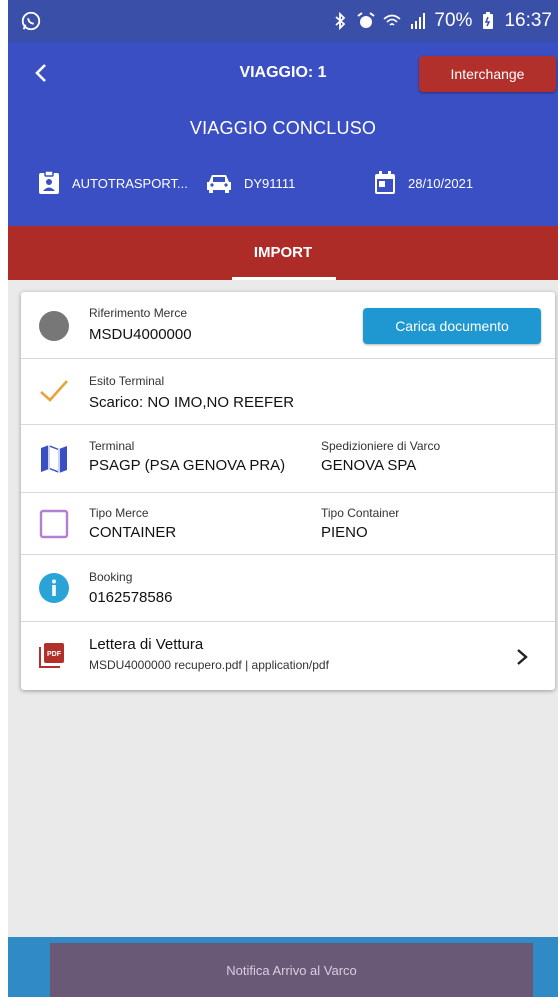 The height and width of the screenshot is (997, 558). Describe the element at coordinates (369, 465) in the screenshot. I see `spedizioniere-value: GENOVA SPA` at that location.